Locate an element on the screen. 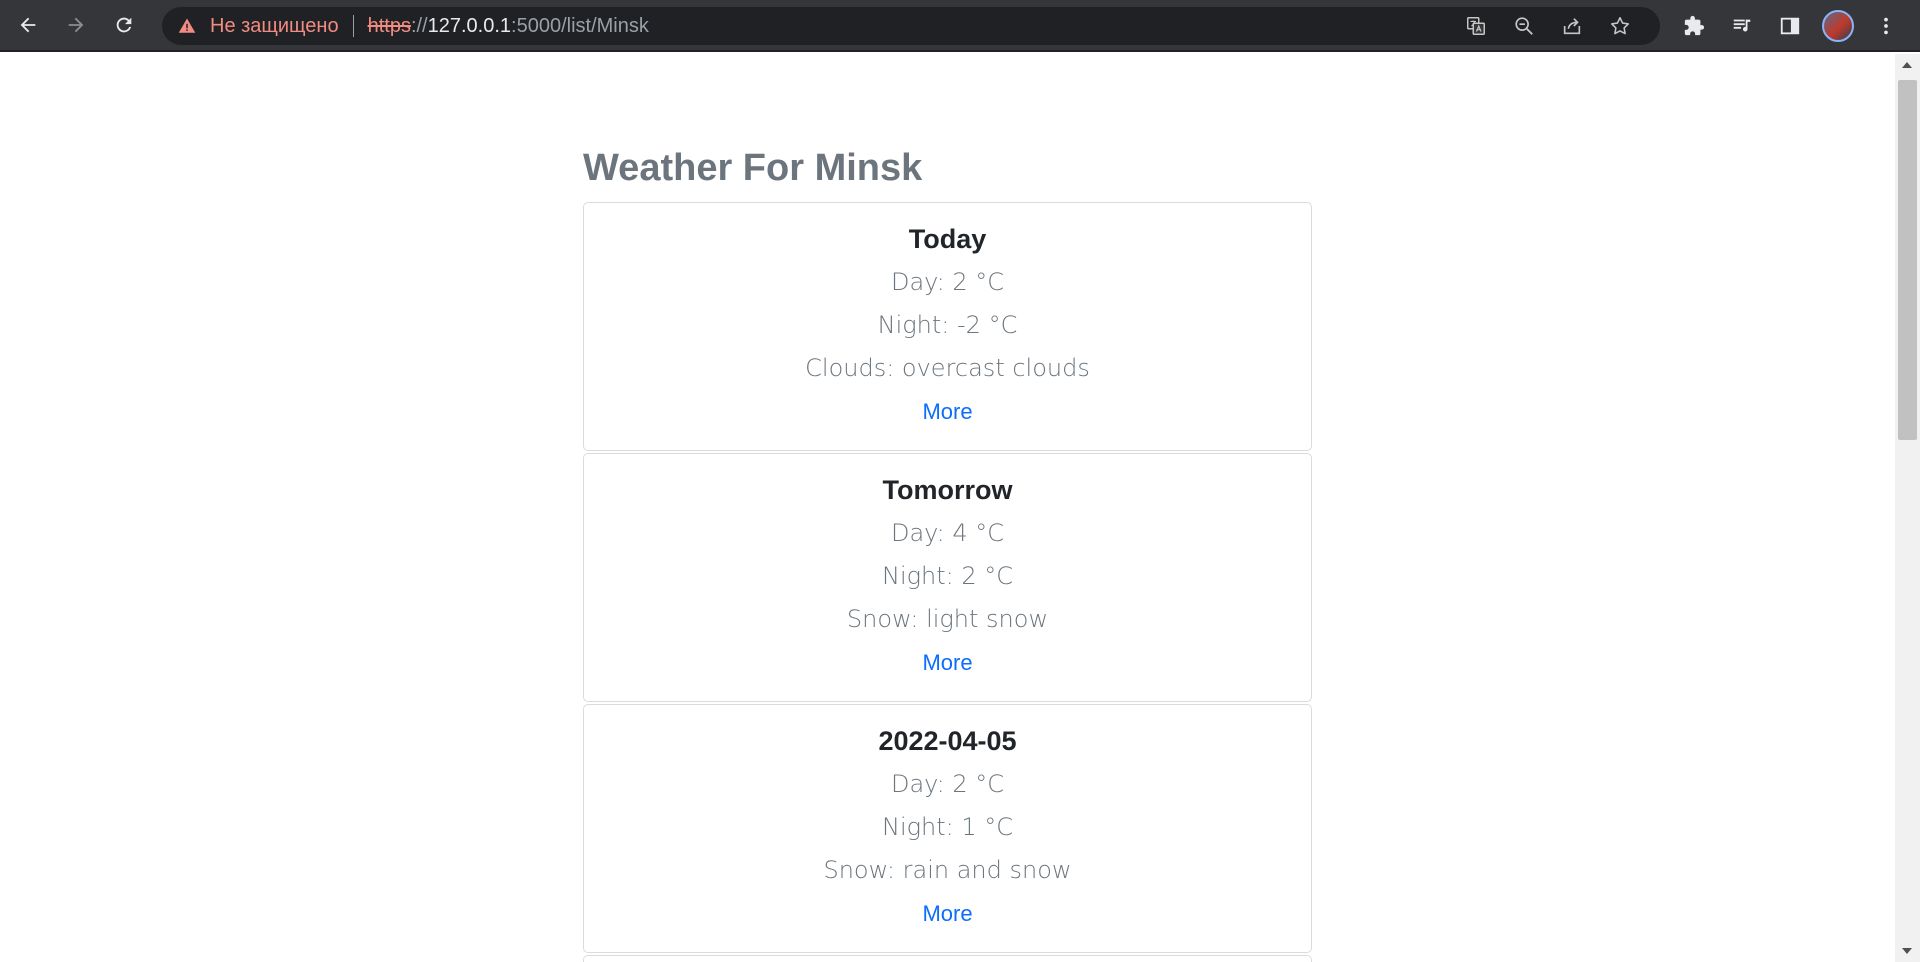 Image resolution: width=1920 pixels, height=962 pixels. share-icon is located at coordinates (1572, 26).